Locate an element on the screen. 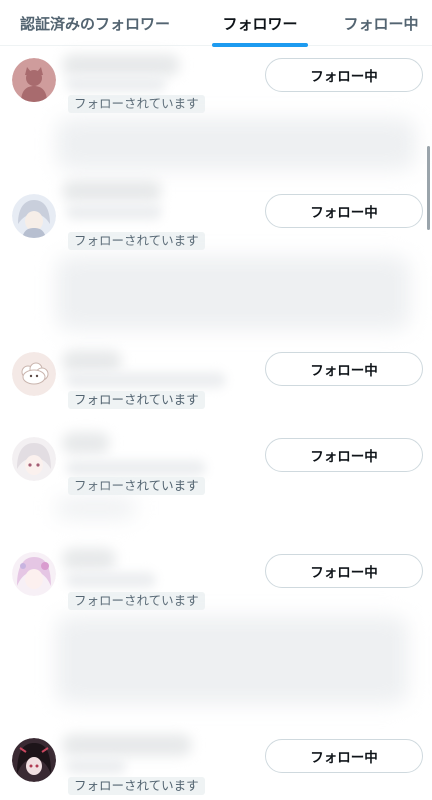 This screenshot has height=800, width=432. tab-bar: 認証済みのフォロワー フォロワー フォロー中 is located at coordinates (216, 23).